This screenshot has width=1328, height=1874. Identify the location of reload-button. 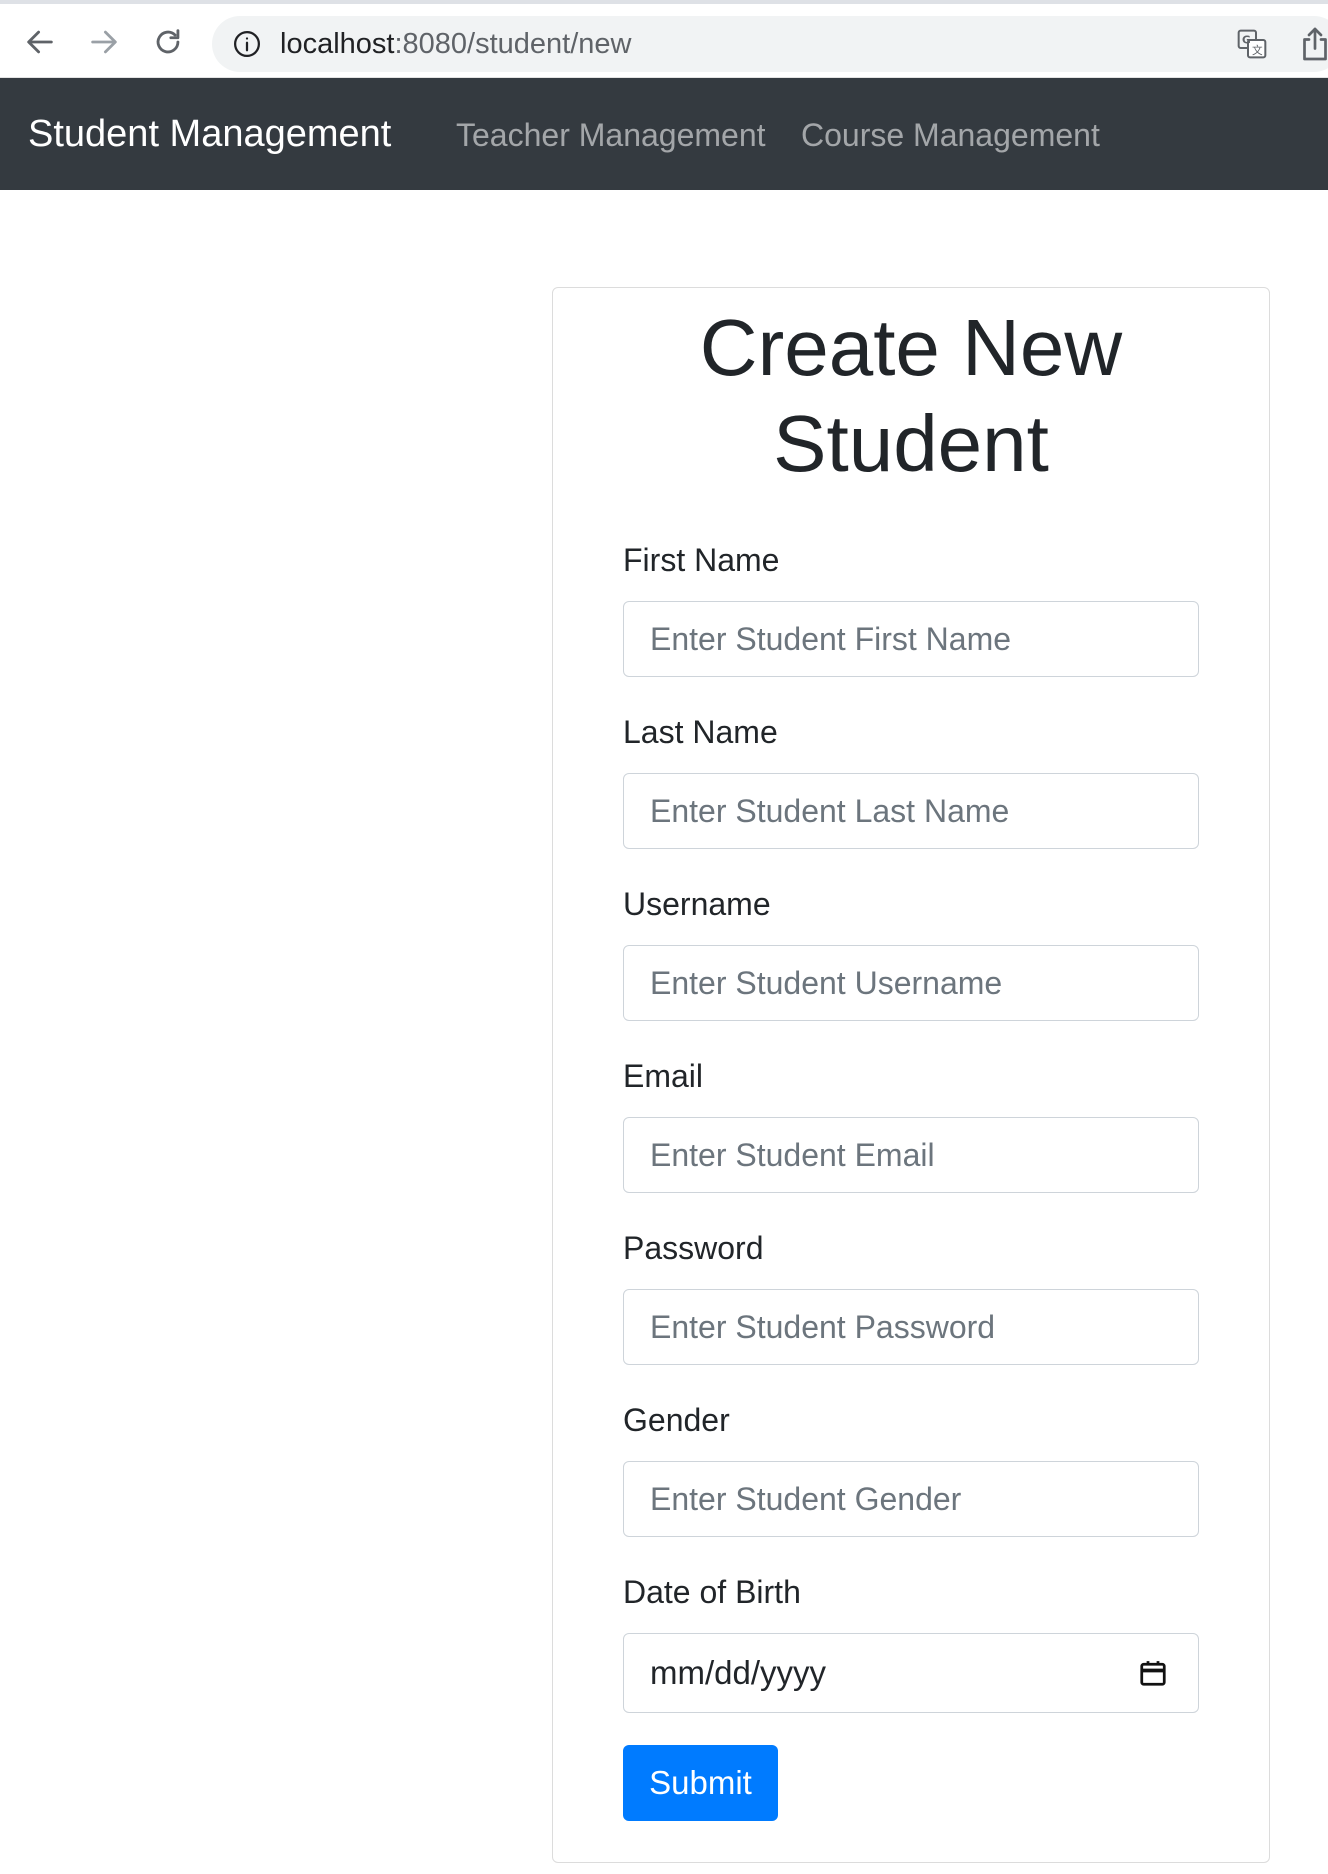
(168, 42).